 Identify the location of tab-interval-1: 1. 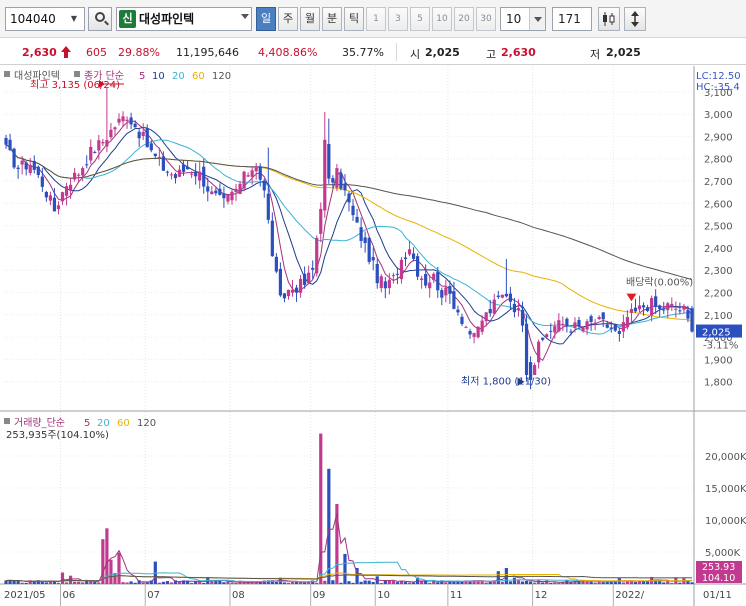
(376, 19).